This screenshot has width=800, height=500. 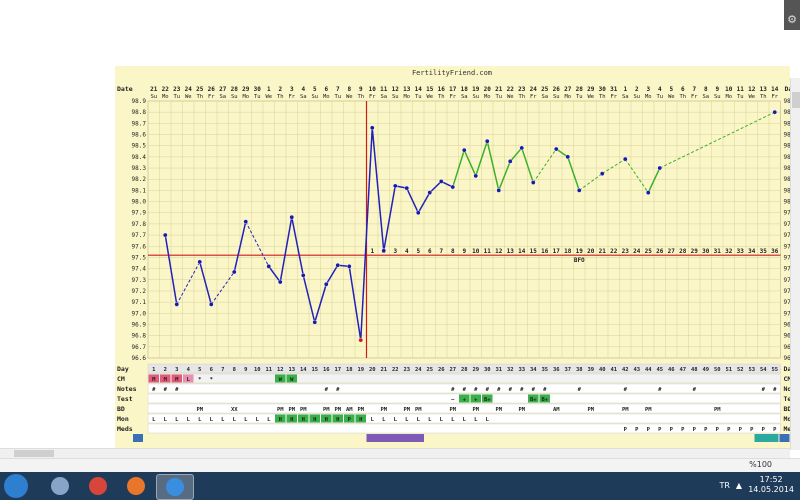 I want to click on row-band-cm, so click(x=464, y=378).